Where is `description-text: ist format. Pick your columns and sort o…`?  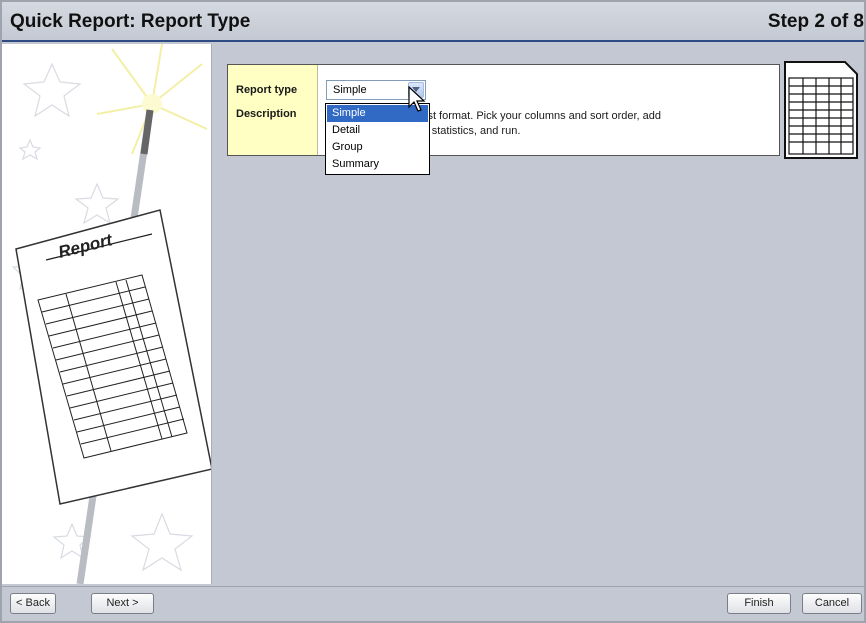
description-text: ist format. Pick your columns and sort o… is located at coordinates (595, 124).